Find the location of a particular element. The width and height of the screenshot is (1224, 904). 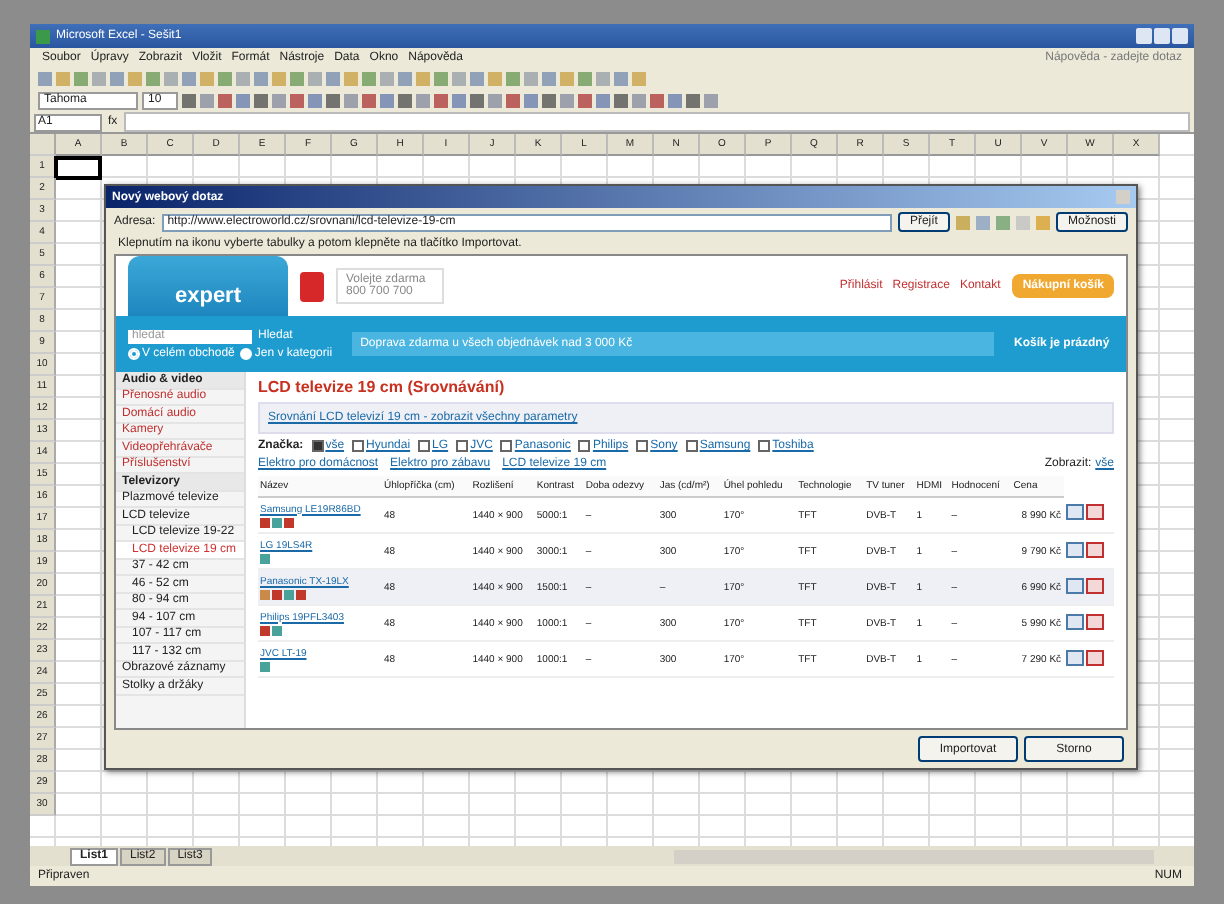

selected-cell is located at coordinates (78, 168).